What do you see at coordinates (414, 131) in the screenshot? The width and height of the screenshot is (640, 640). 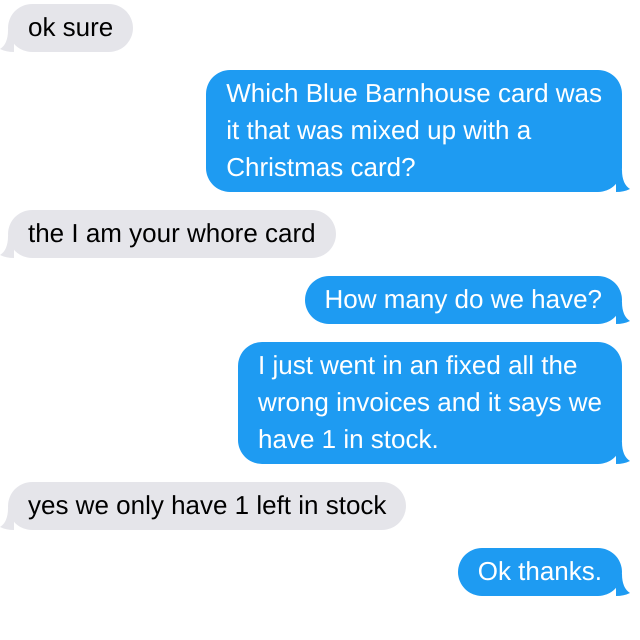 I see `message-bubble: Which Blue Barnhouse card was it that was mixed up with a Christmas card?` at bounding box center [414, 131].